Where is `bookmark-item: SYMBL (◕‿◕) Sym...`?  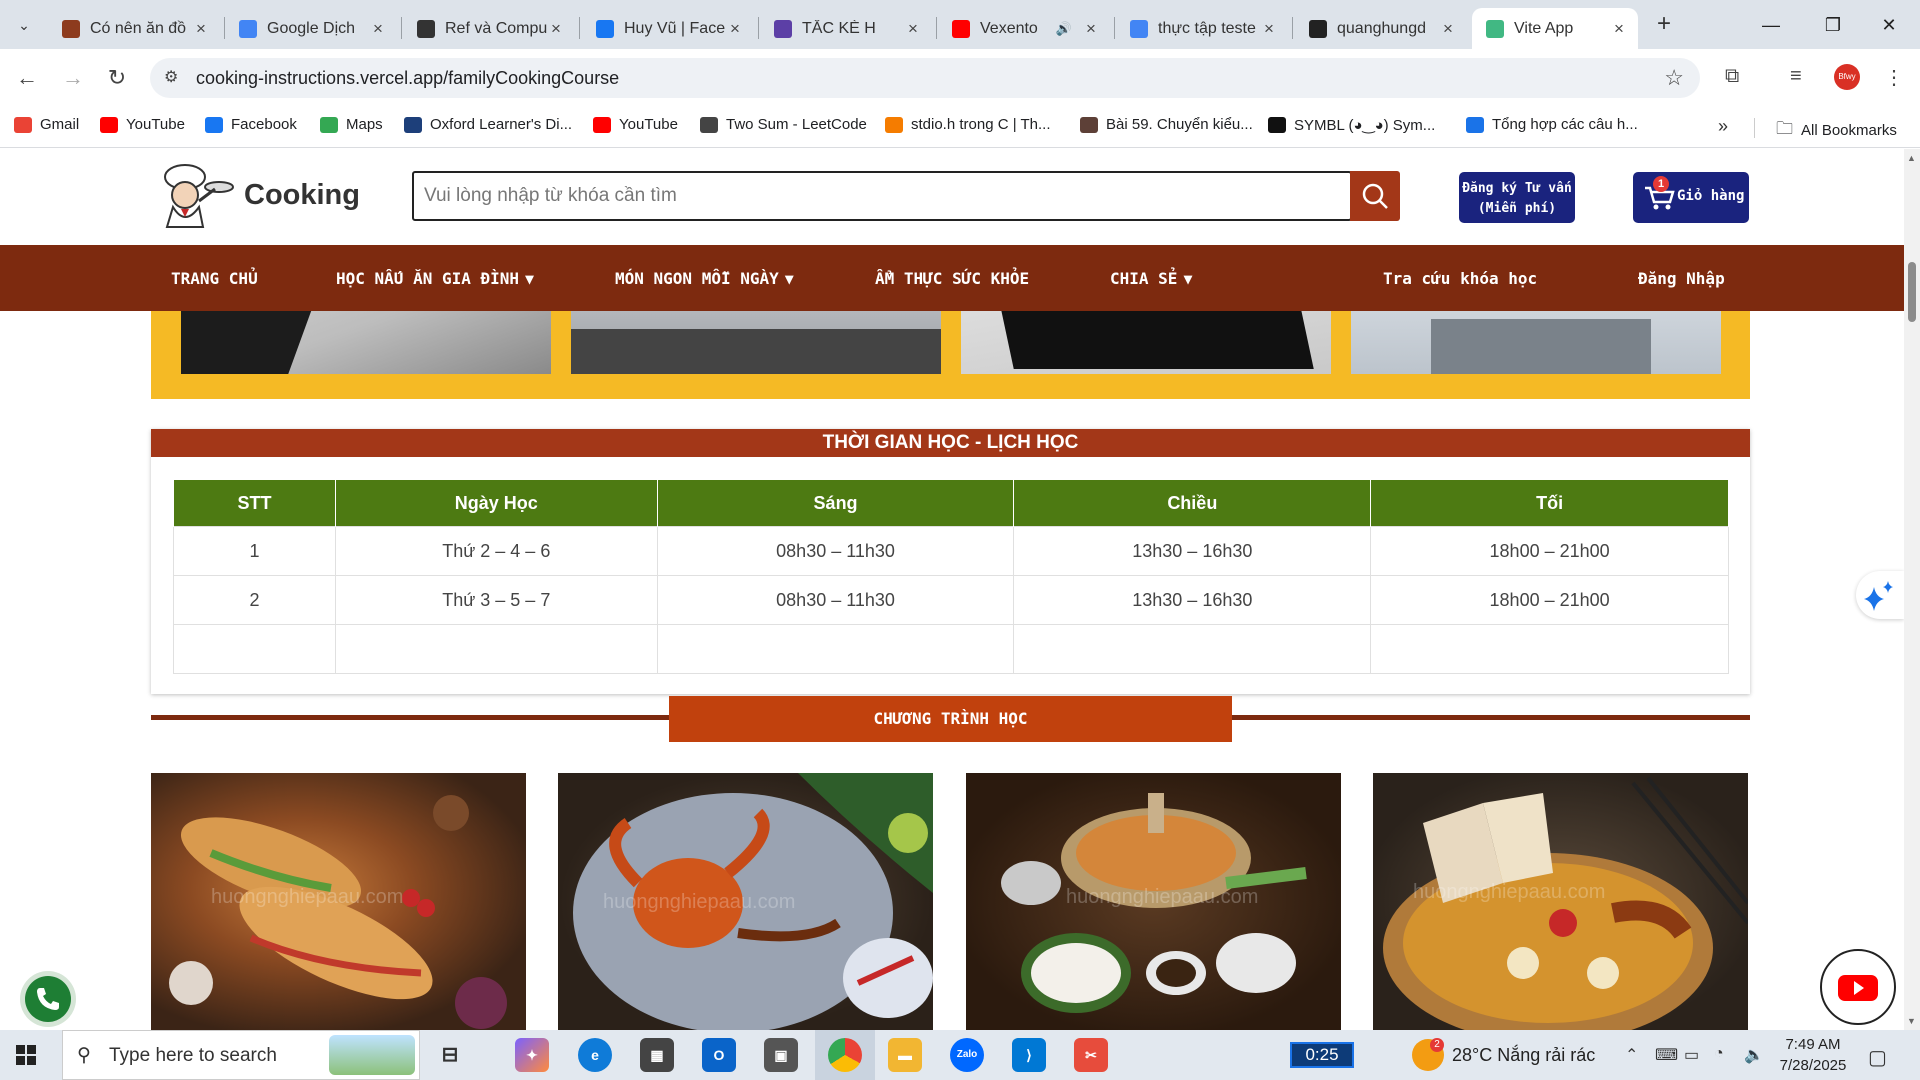
bookmark-item: SYMBL (◕‿◕) Sym... is located at coordinates (1351, 125).